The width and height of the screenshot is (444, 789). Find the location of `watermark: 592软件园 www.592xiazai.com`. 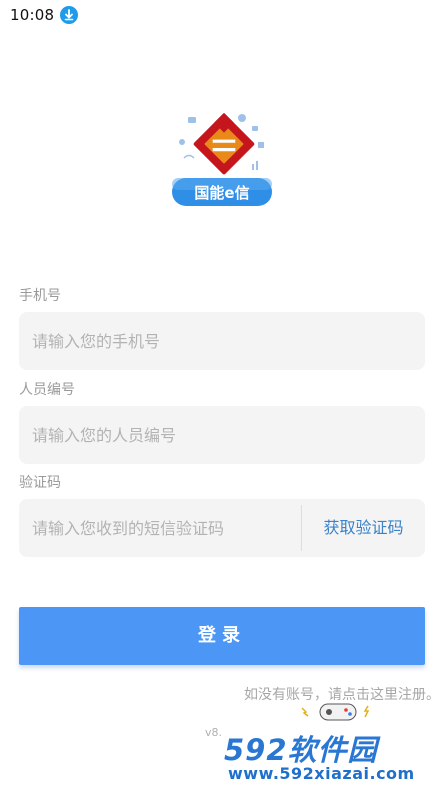

watermark: 592软件园 www.592xiazai.com is located at coordinates (330, 755).